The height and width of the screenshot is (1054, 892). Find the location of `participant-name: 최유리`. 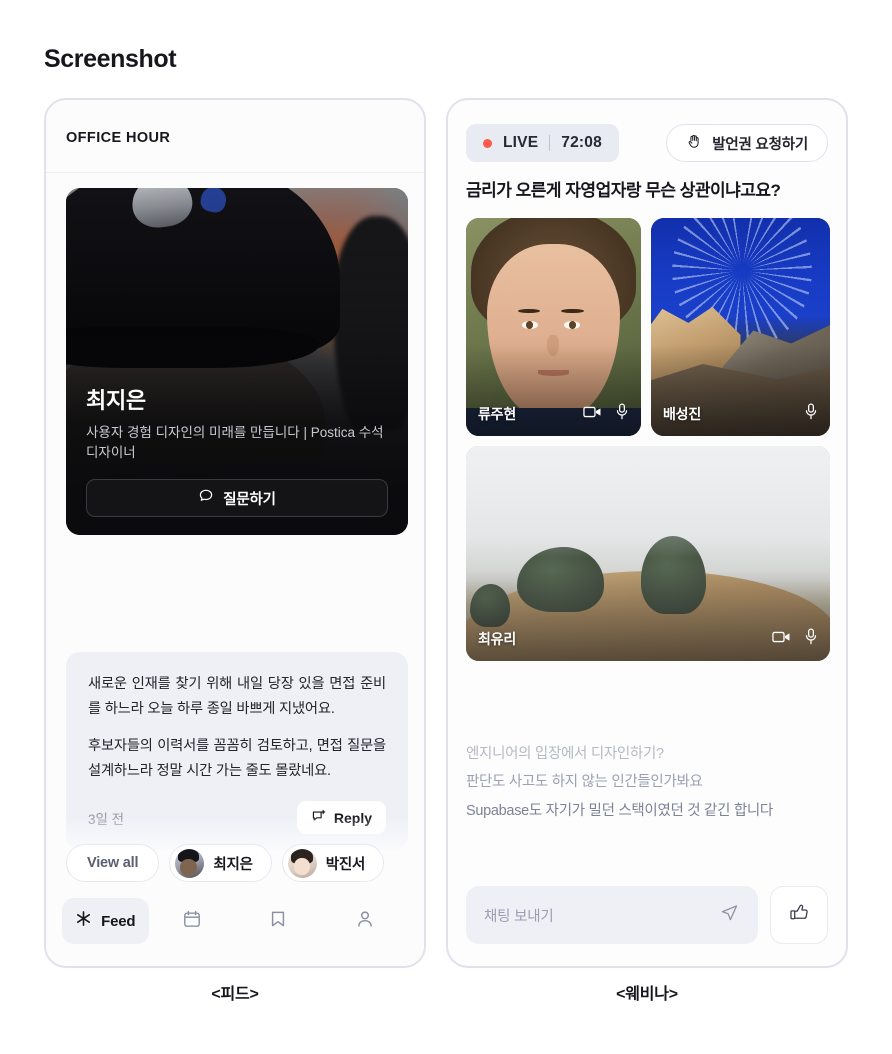

participant-name: 최유리 is located at coordinates (497, 639).